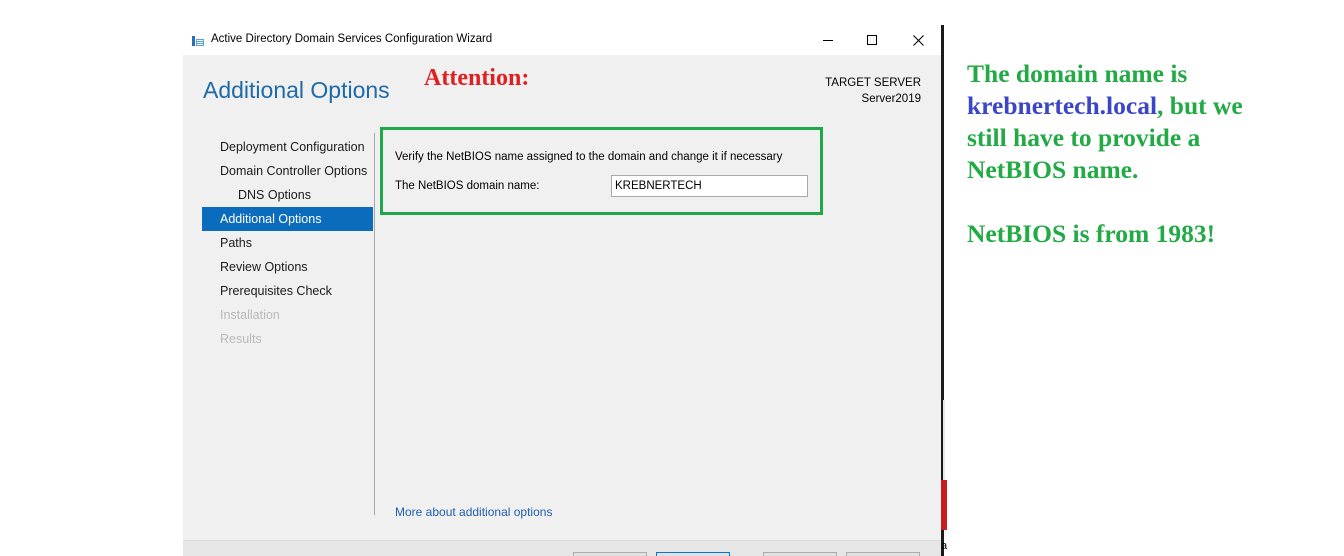 Image resolution: width=1344 pixels, height=556 pixels. I want to click on close-icon, so click(918, 40).